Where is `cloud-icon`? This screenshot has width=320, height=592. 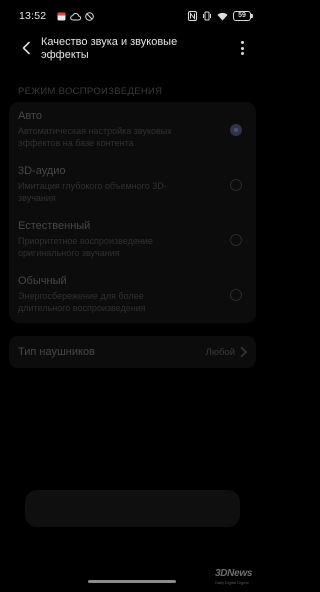 cloud-icon is located at coordinates (75, 16).